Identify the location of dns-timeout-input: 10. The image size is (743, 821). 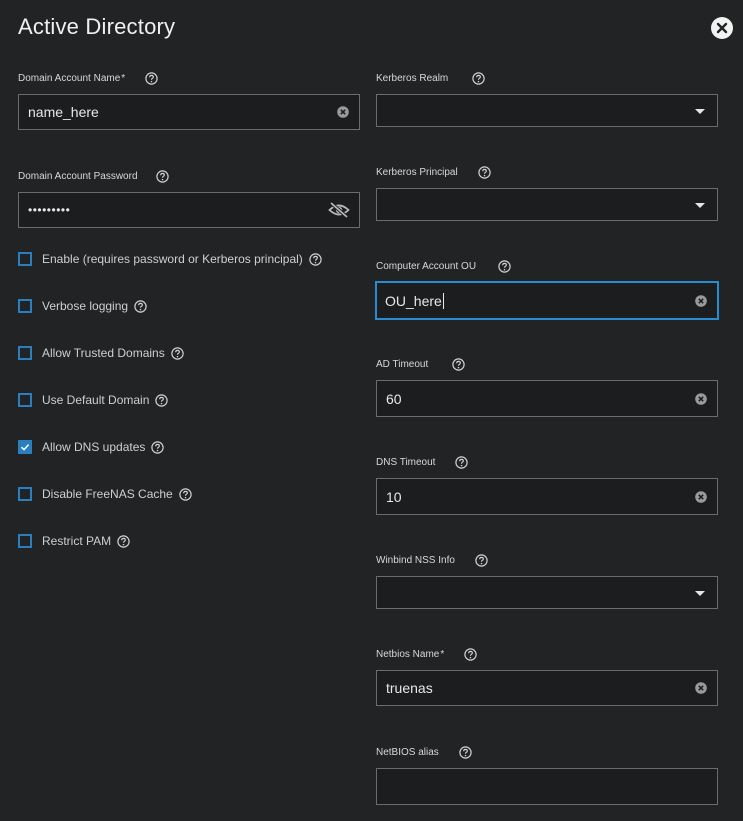
(547, 496).